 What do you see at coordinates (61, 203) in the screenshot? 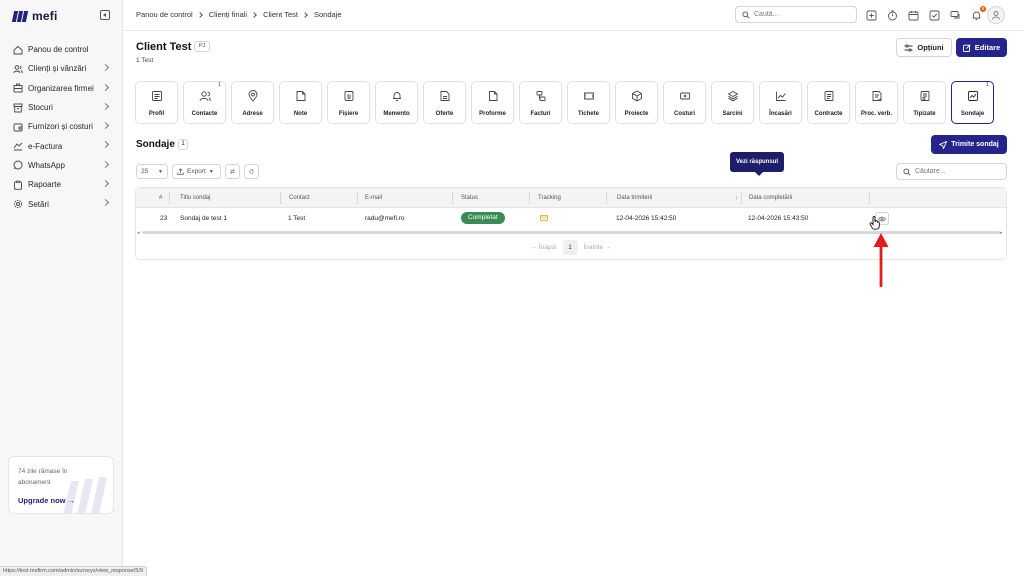
I see `sidebar-item-setari: Setări` at bounding box center [61, 203].